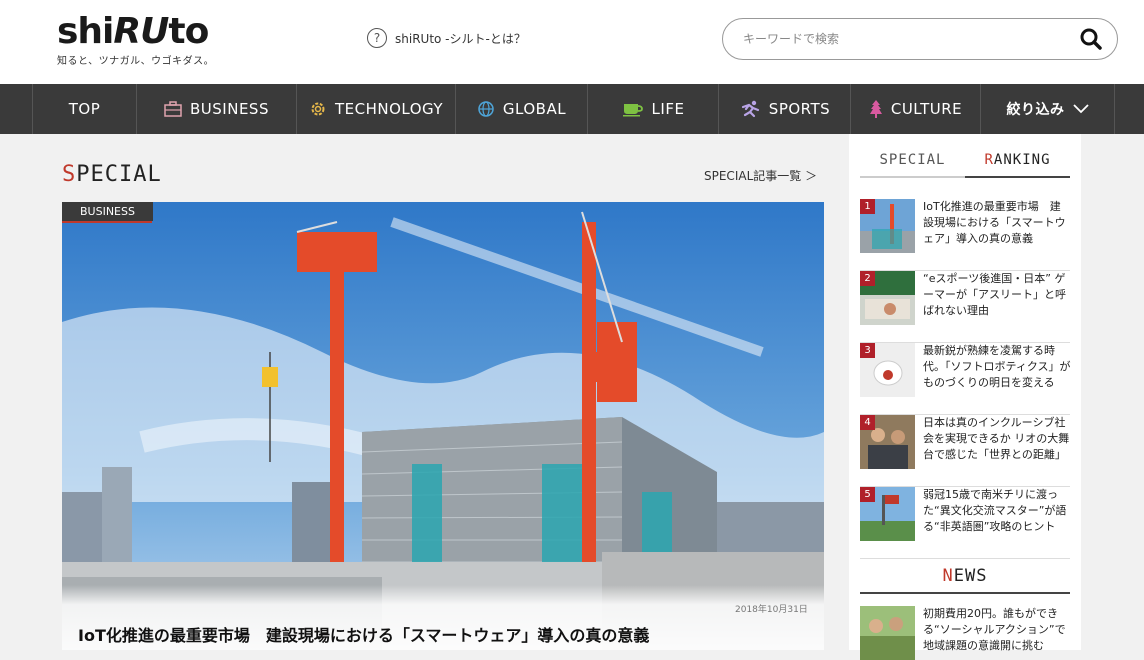 The image size is (1144, 660). I want to click on ranking-item: 1 IoT化推進の最重要市場 建設現場における「スマートウェア」導入の真の意義, so click(965, 235).